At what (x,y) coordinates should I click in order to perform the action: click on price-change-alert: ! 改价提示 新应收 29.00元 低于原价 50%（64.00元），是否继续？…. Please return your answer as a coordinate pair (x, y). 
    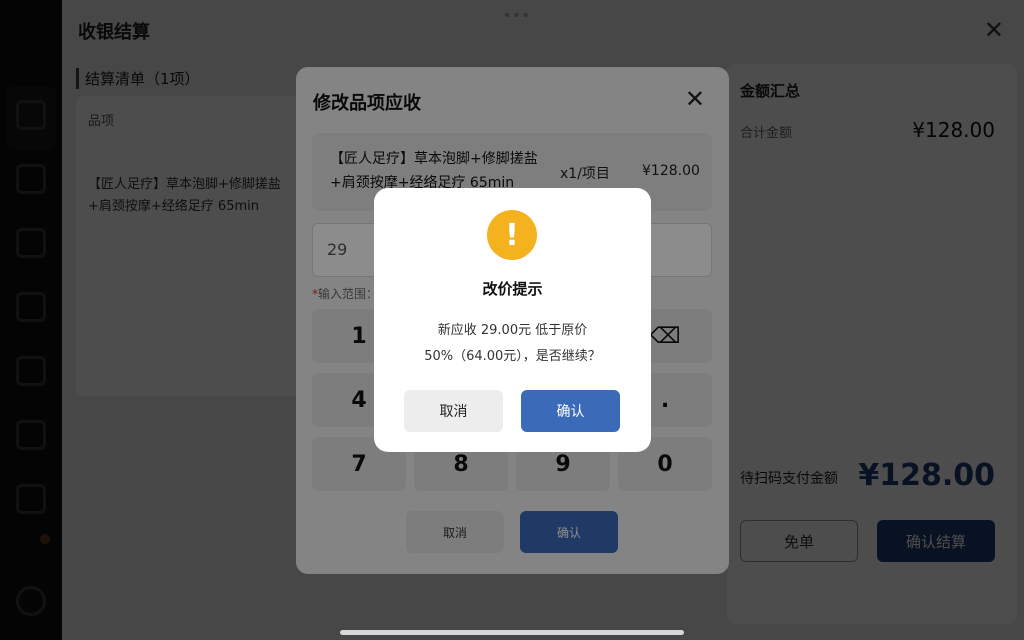
    Looking at the image, I should click on (512, 320).